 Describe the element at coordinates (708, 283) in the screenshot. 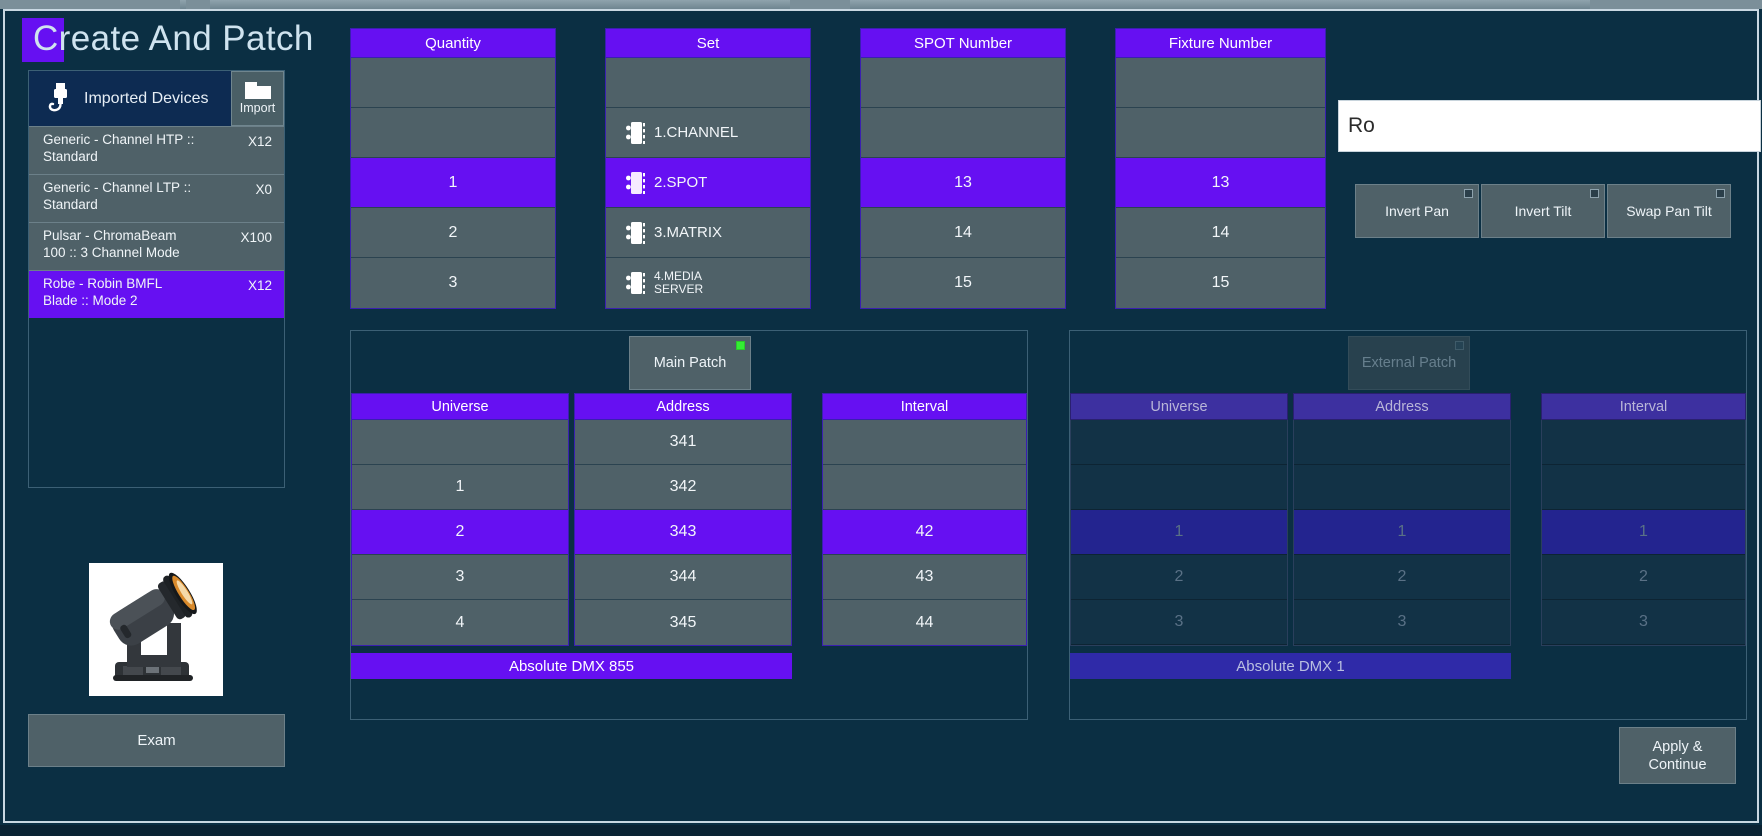

I see `set-item: 4.MEDIA SERVER` at that location.